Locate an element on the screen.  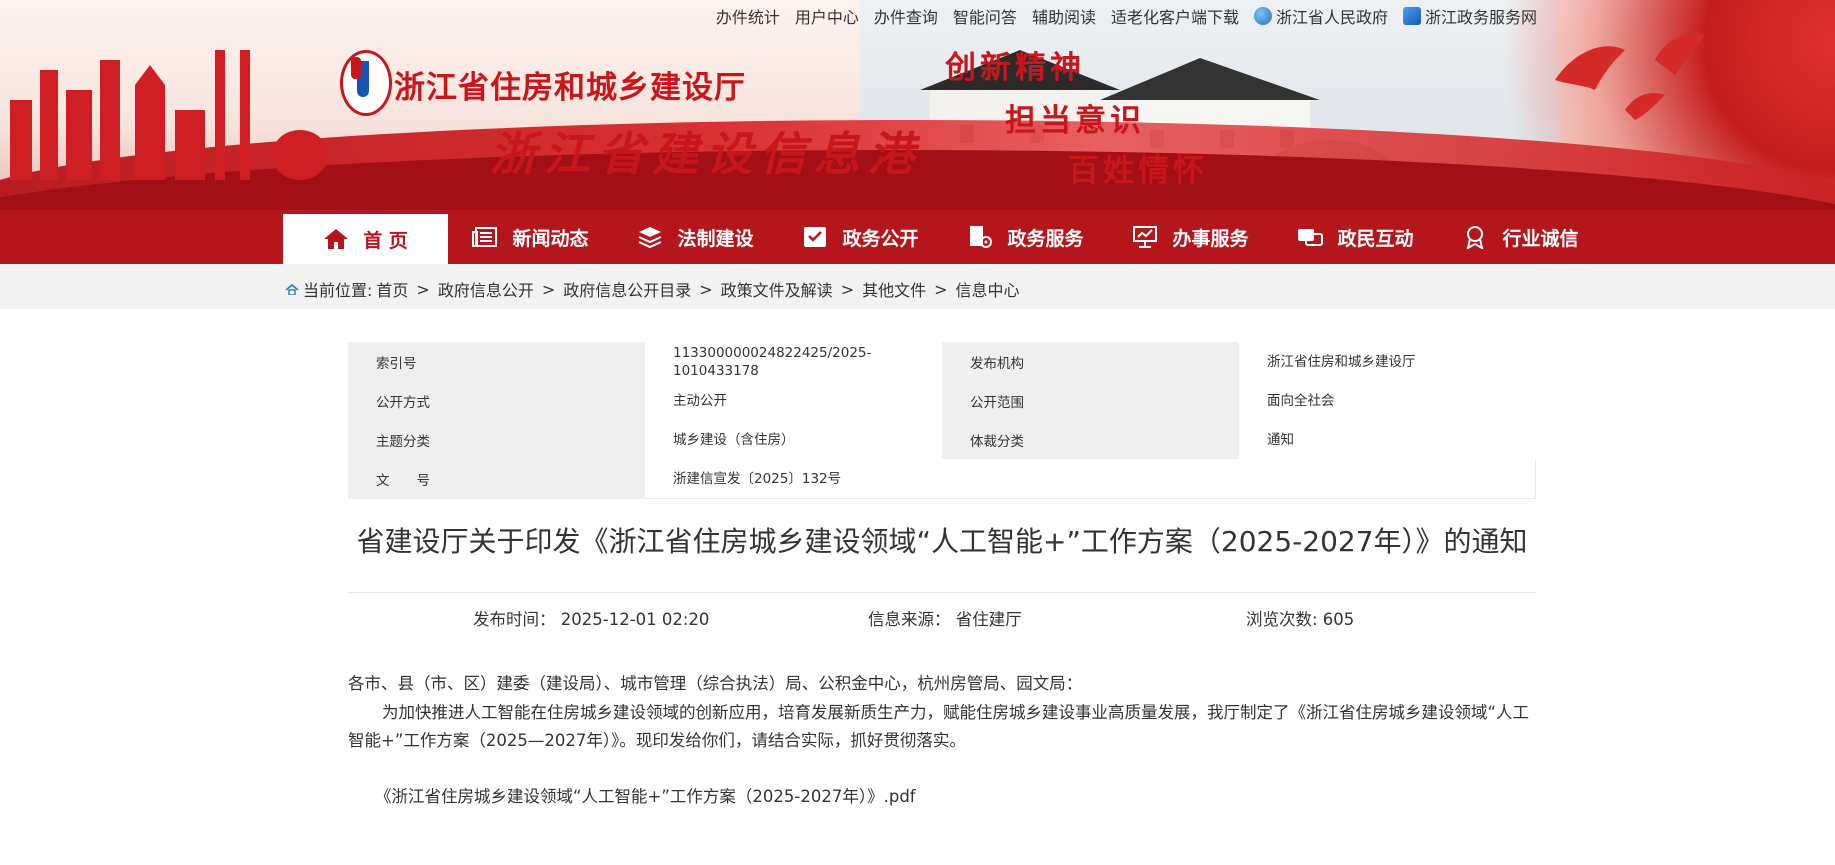
info-value-disclosure-mode: 主动公开 is located at coordinates (793, 400).